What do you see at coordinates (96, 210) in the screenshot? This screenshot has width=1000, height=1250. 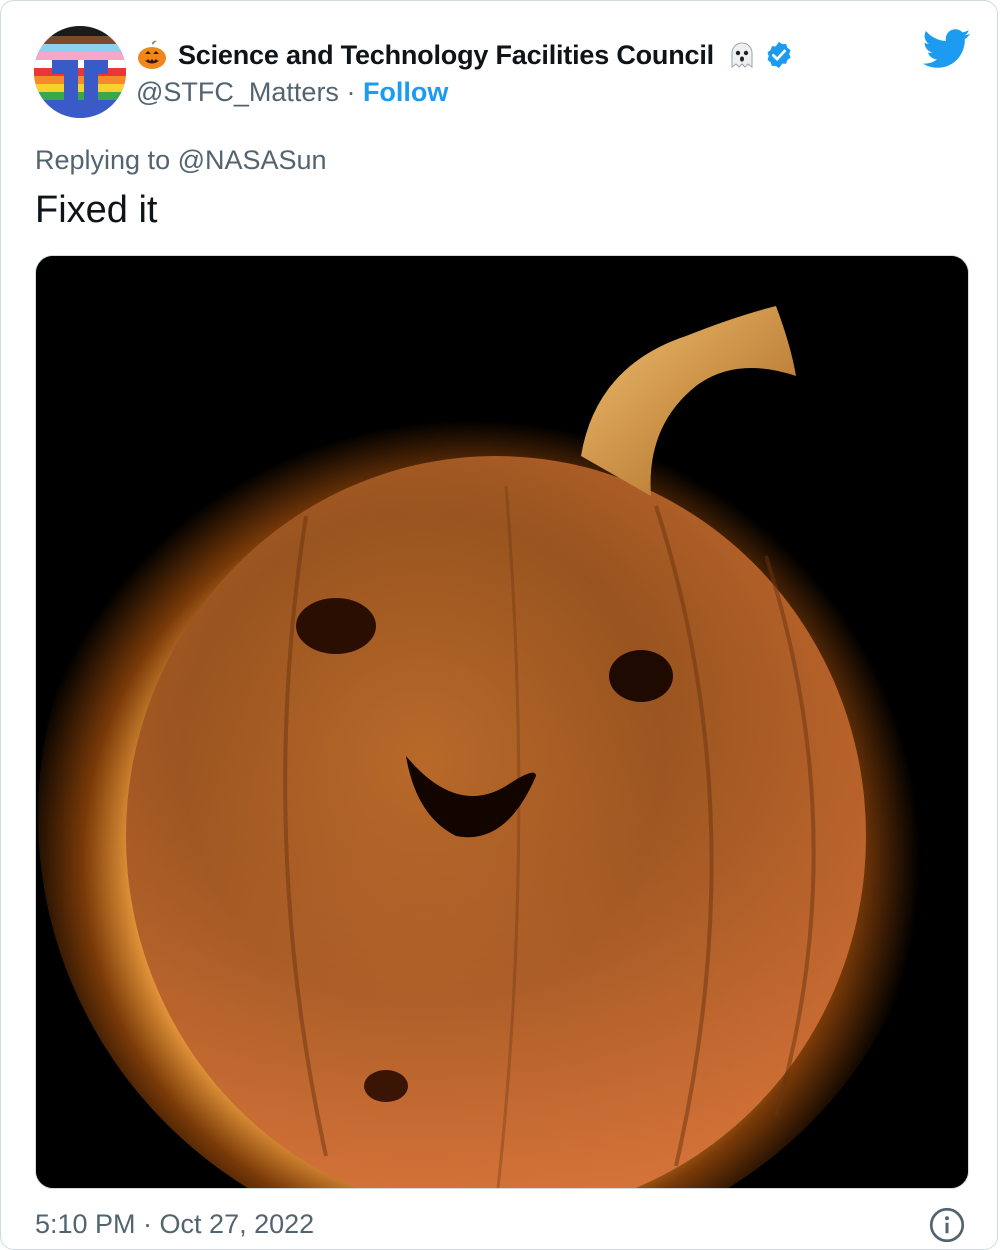 I see `tweet-text: Fixed it` at bounding box center [96, 210].